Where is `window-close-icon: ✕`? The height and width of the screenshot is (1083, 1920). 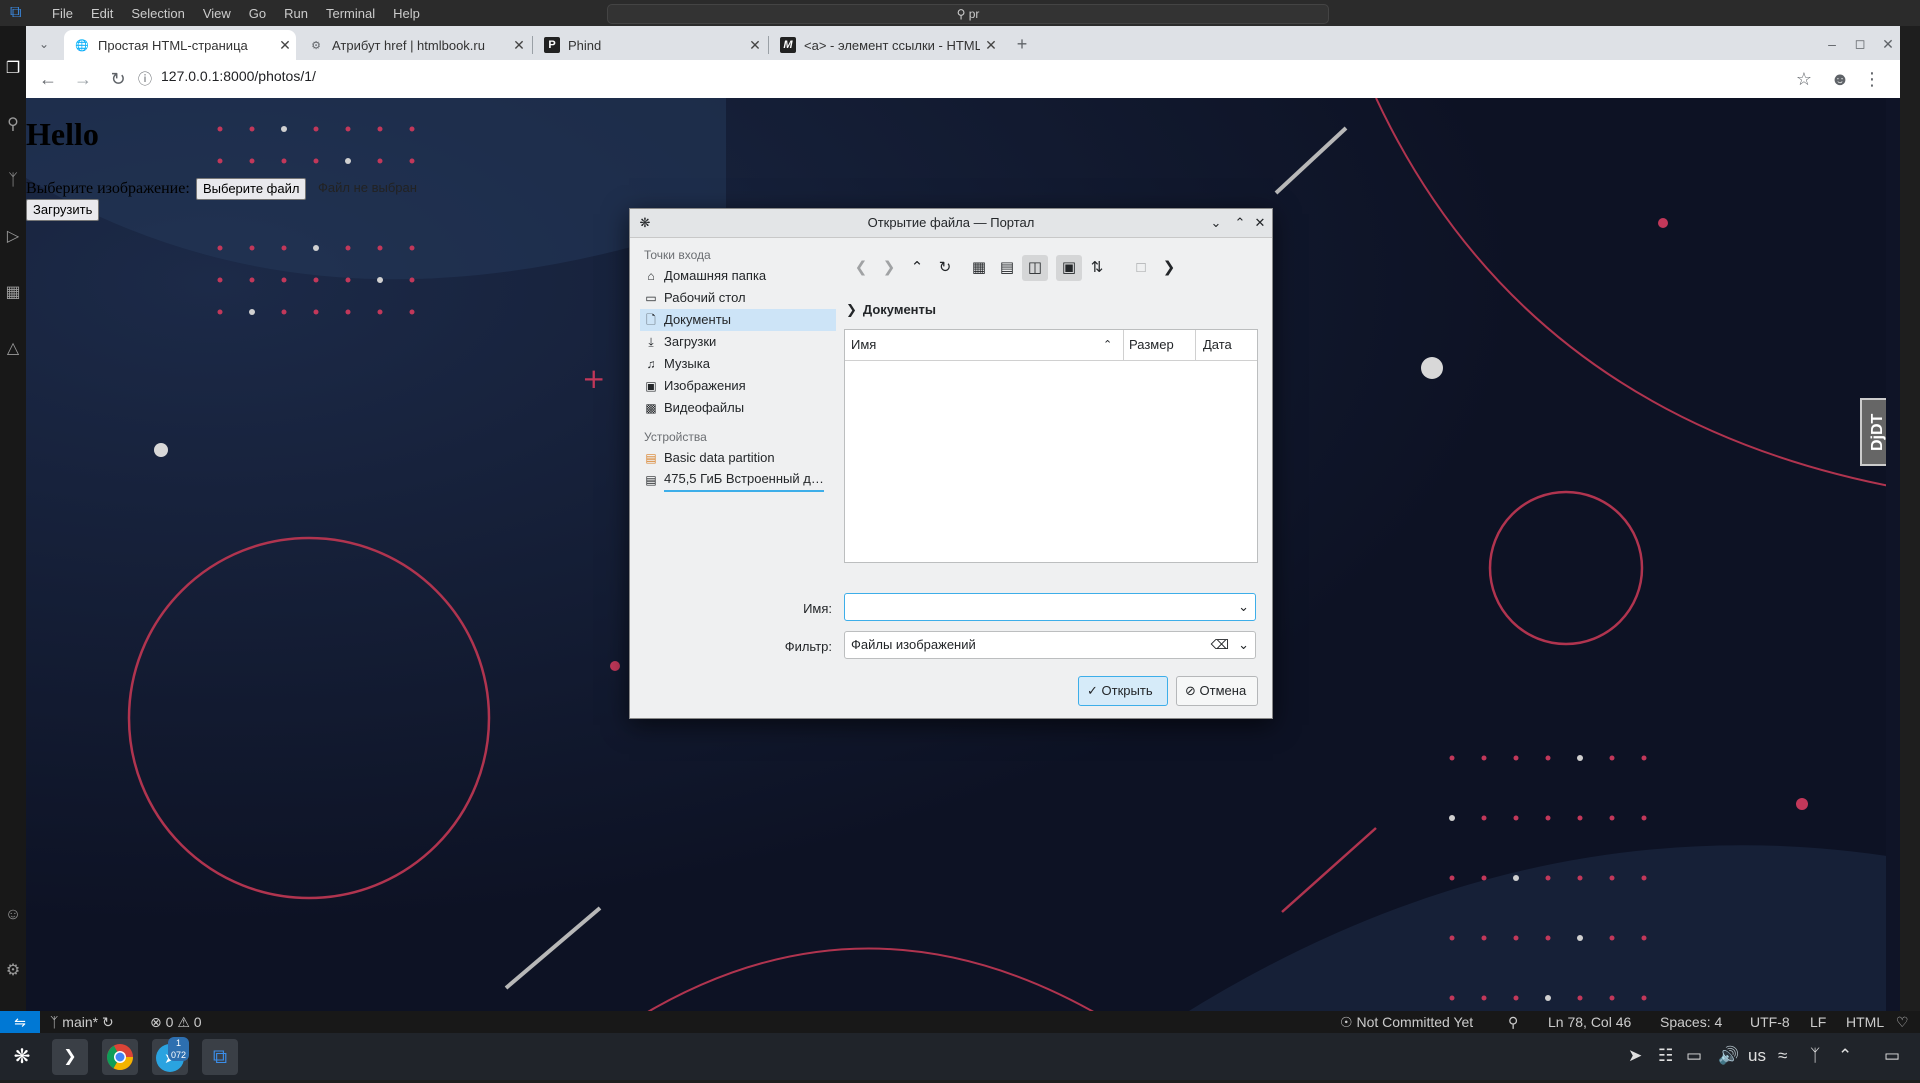 window-close-icon: ✕ is located at coordinates (1888, 44).